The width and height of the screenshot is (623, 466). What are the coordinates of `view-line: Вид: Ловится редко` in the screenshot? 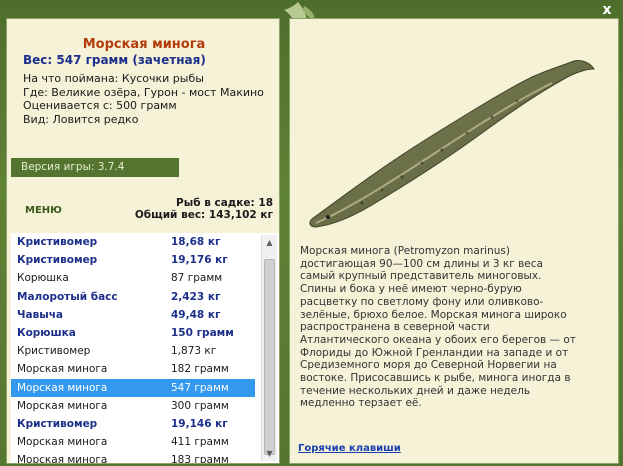 It's located at (81, 119).